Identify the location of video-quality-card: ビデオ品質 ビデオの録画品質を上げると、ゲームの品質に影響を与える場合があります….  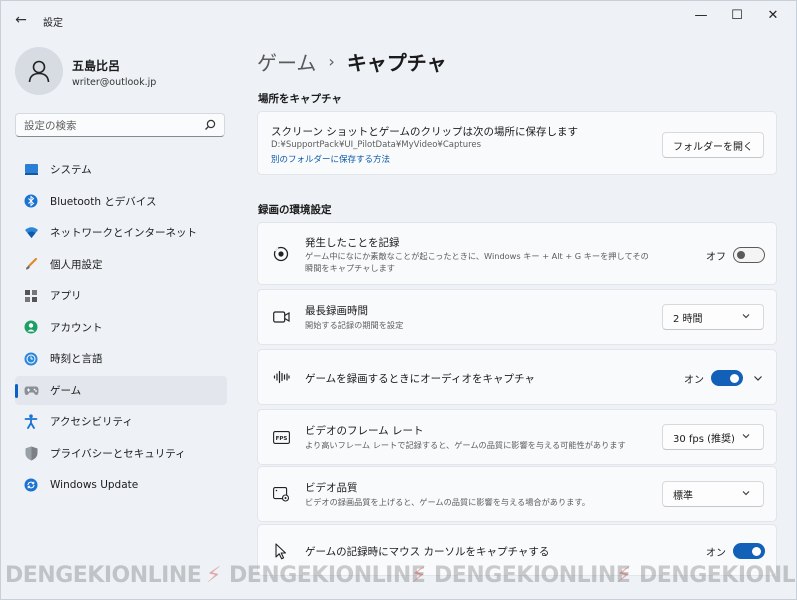
(517, 494).